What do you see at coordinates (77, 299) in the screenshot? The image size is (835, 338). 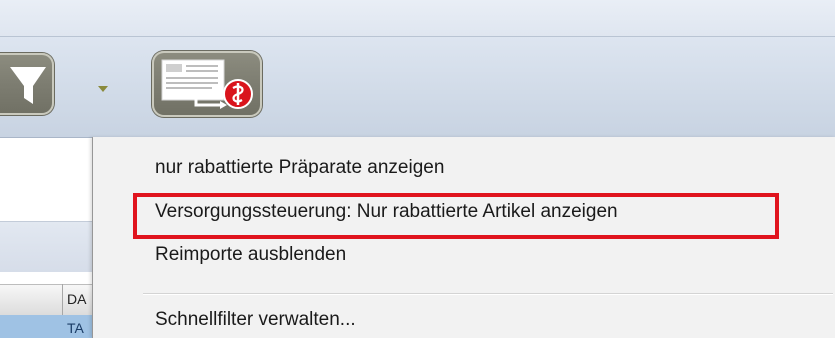 I see `column-header-label: DA` at bounding box center [77, 299].